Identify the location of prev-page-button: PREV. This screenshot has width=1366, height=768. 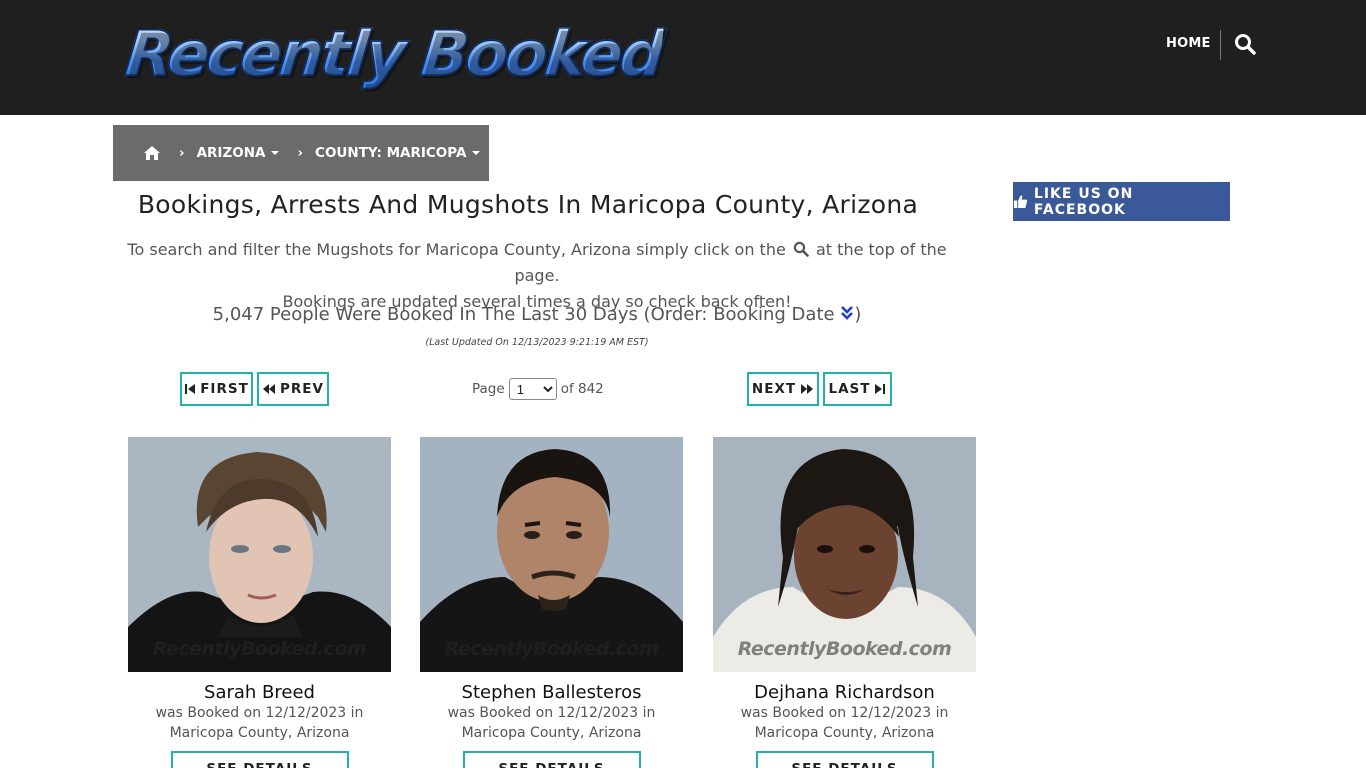
(293, 389).